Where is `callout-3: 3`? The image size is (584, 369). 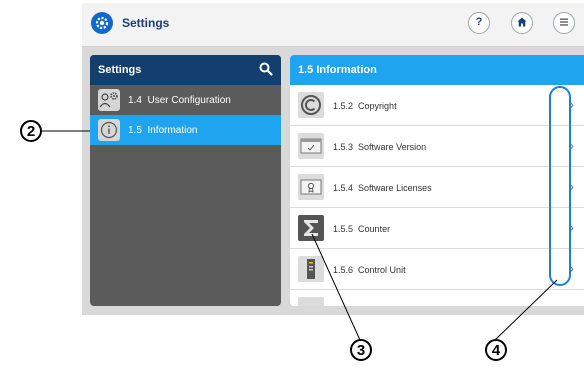
callout-3: 3 is located at coordinates (361, 350).